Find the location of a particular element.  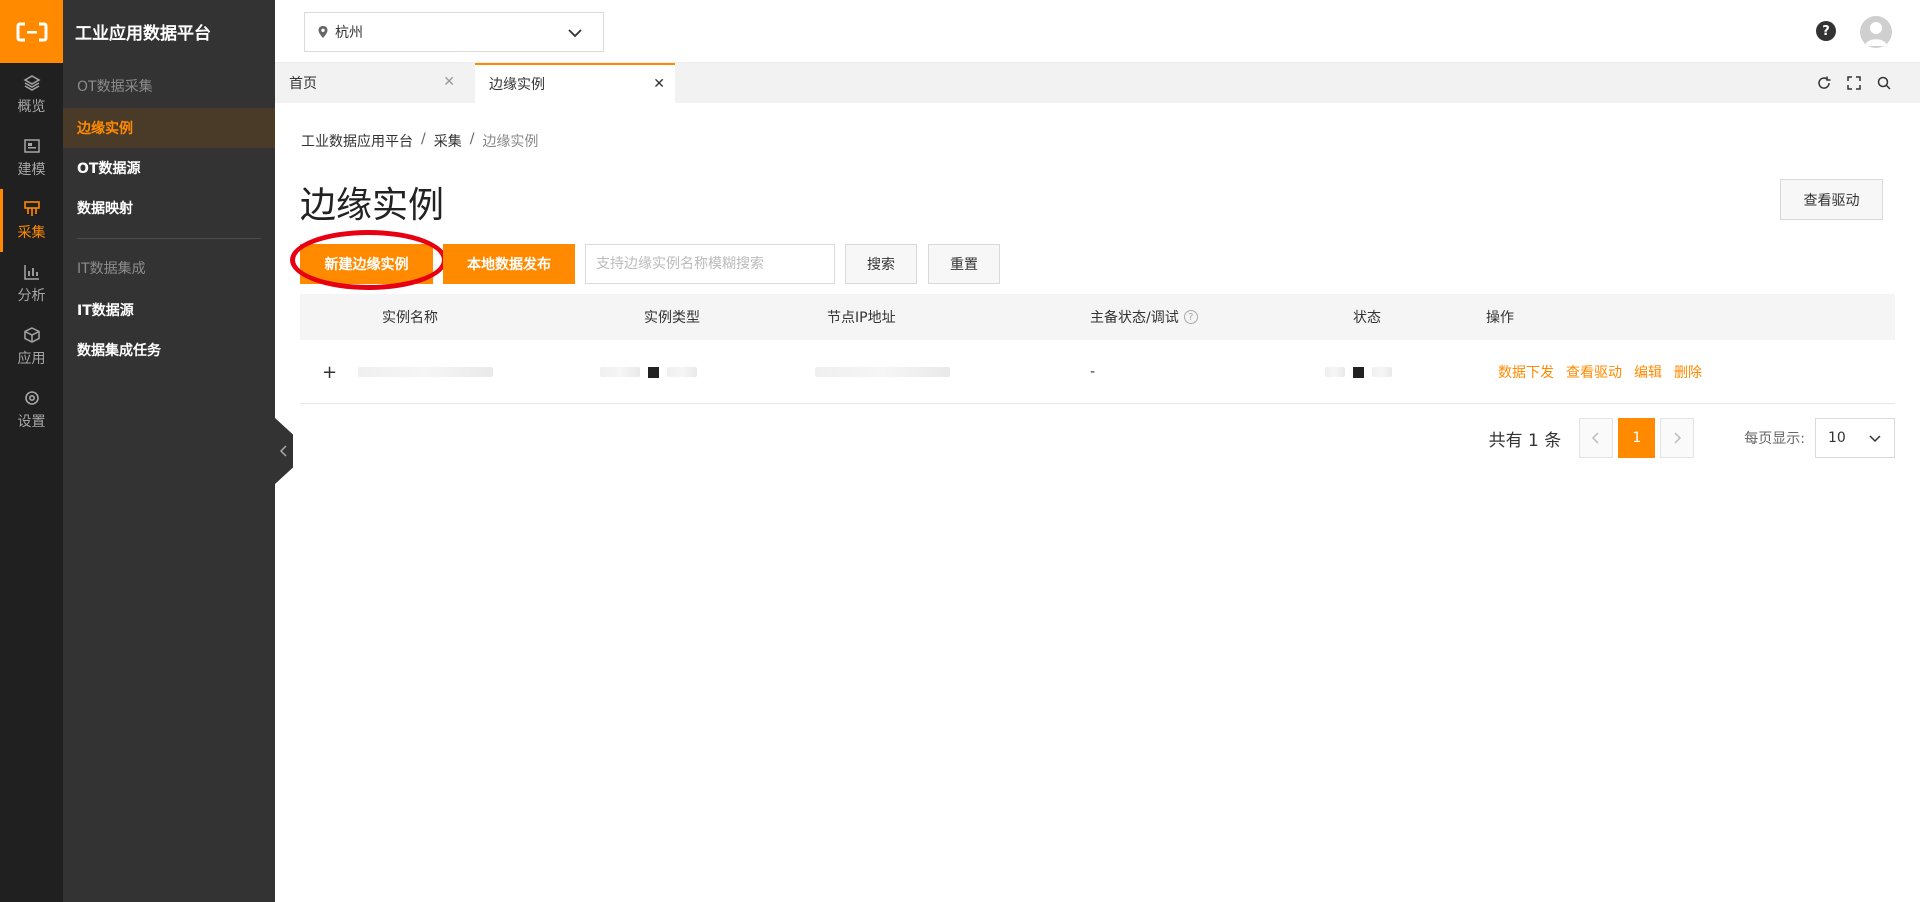

instance-type-cell is located at coordinates (648, 372).